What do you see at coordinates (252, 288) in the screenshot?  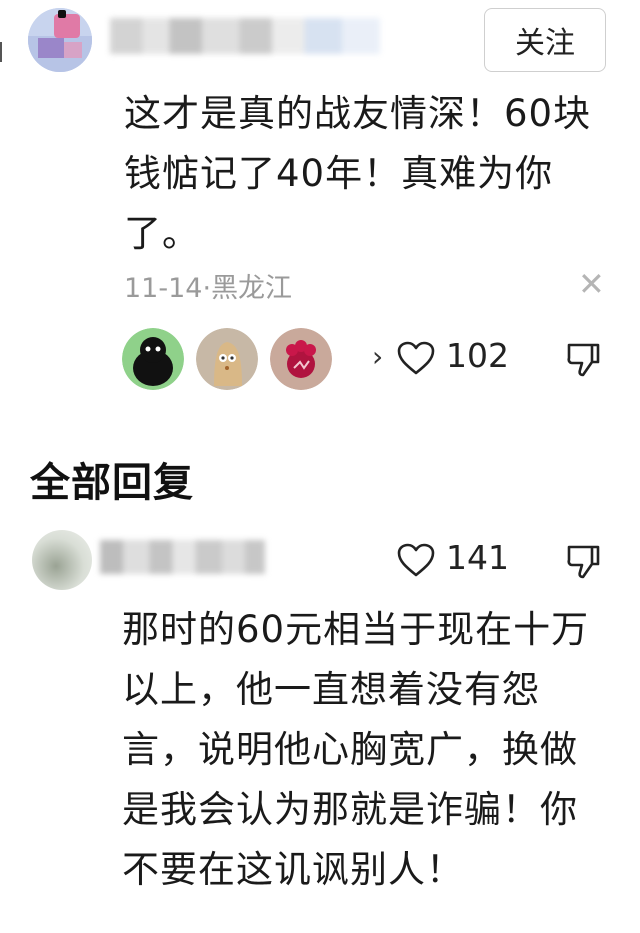 I see `comment-location: 黑龙江` at bounding box center [252, 288].